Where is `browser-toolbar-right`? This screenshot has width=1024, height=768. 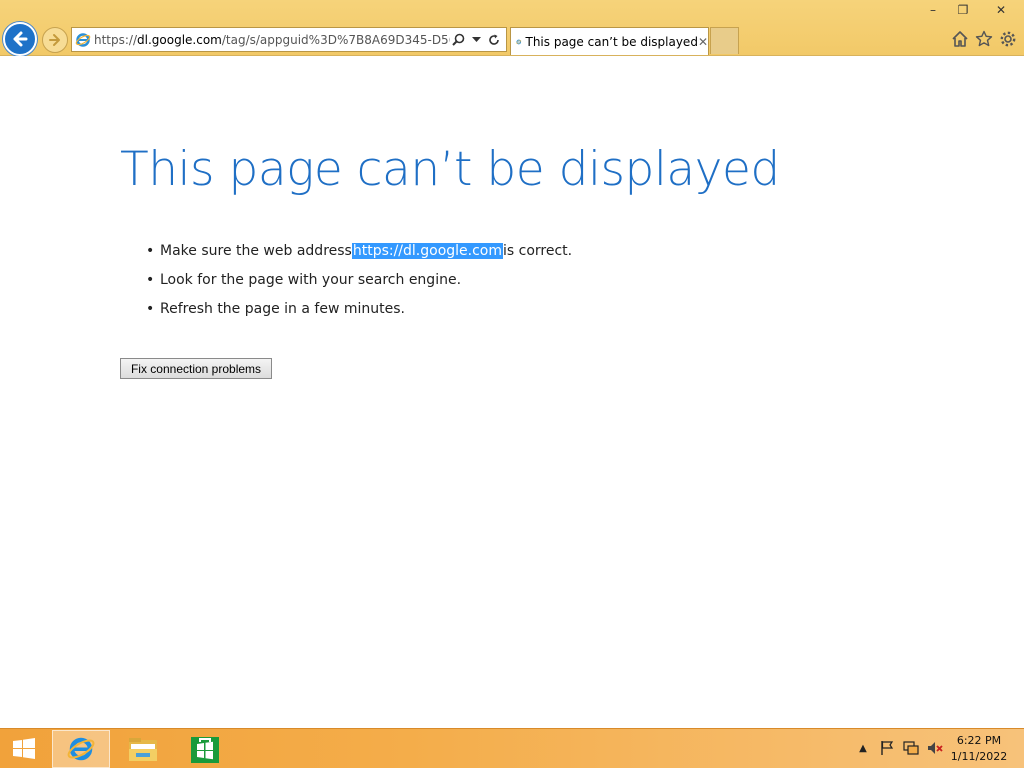 browser-toolbar-right is located at coordinates (984, 39).